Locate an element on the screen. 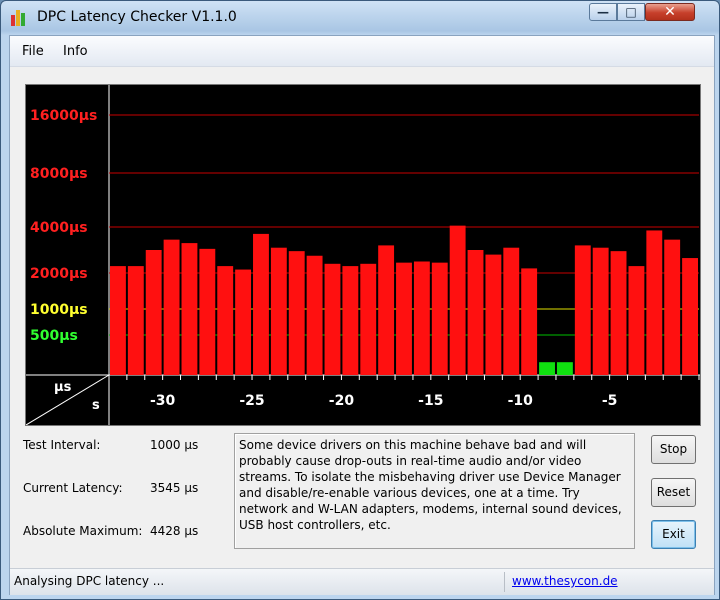 This screenshot has height=600, width=720. website-link: www.thesycon.de is located at coordinates (565, 581).